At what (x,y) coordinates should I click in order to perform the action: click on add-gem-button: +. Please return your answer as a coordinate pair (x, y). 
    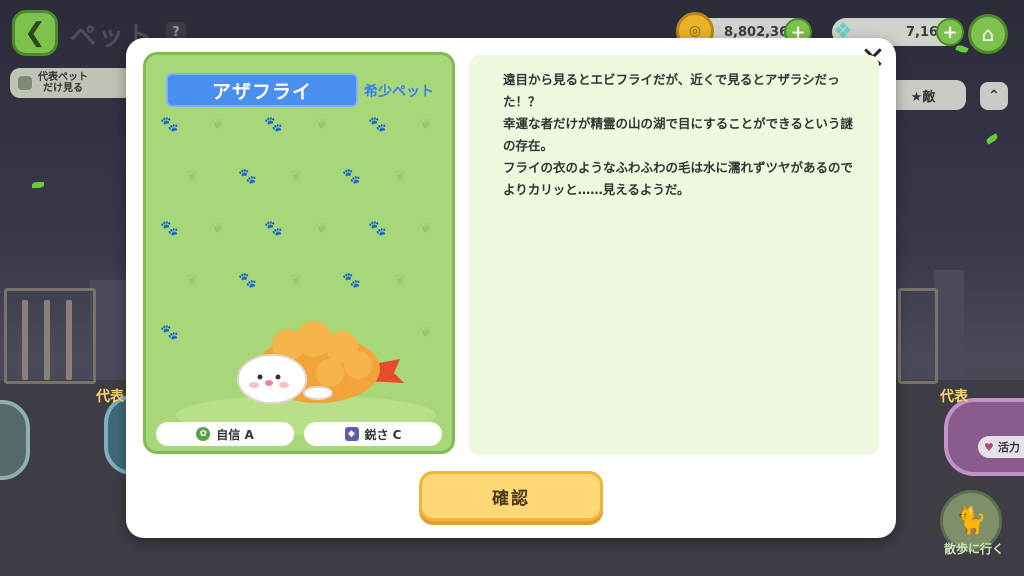
    Looking at the image, I should click on (950, 32).